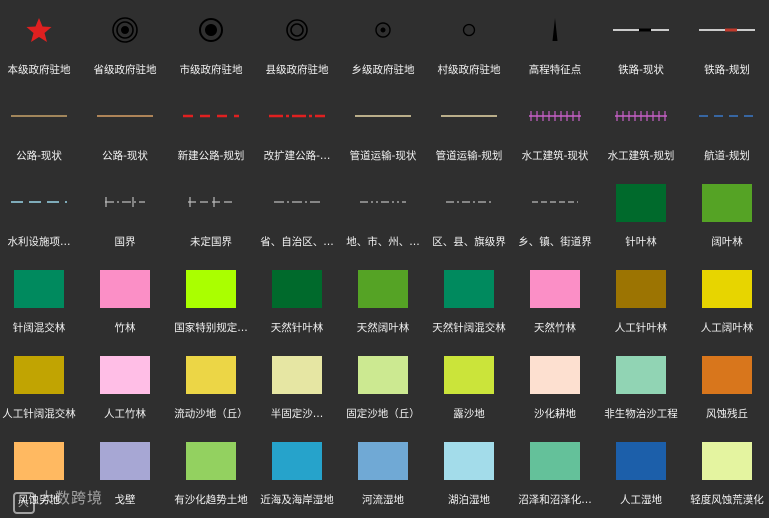 The image size is (769, 518). What do you see at coordinates (555, 202) in the screenshot?
I see `township-boundary-icon` at bounding box center [555, 202].